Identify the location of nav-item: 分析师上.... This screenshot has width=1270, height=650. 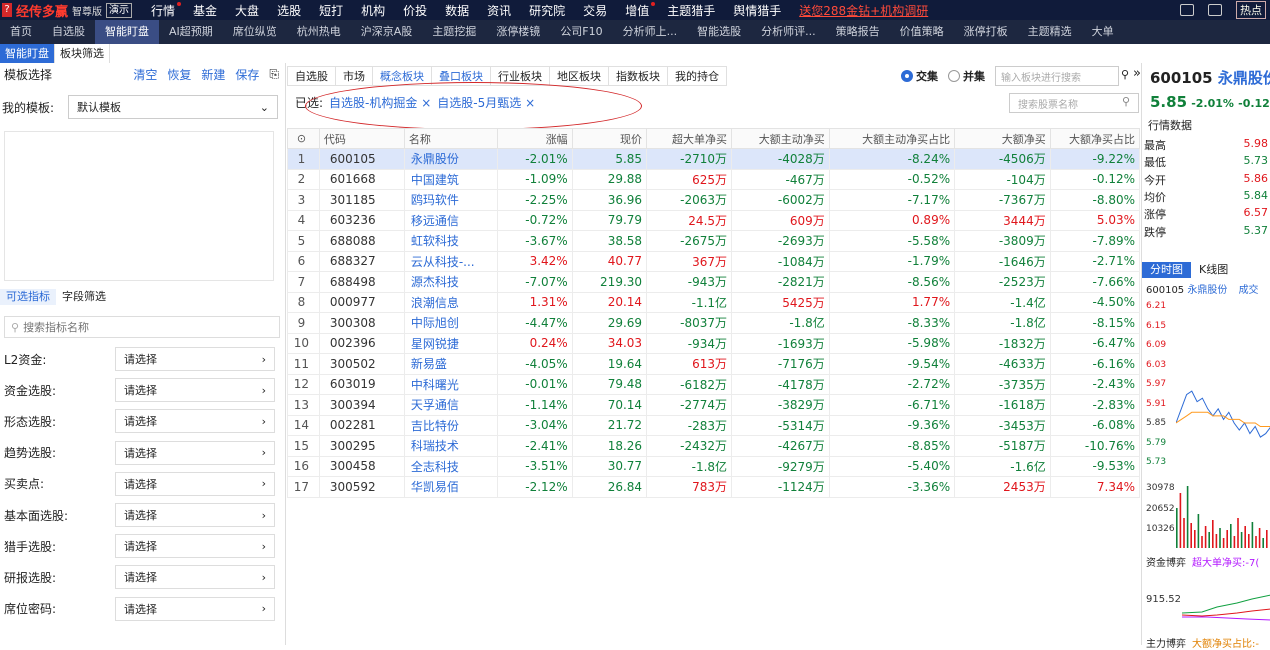
(650, 32).